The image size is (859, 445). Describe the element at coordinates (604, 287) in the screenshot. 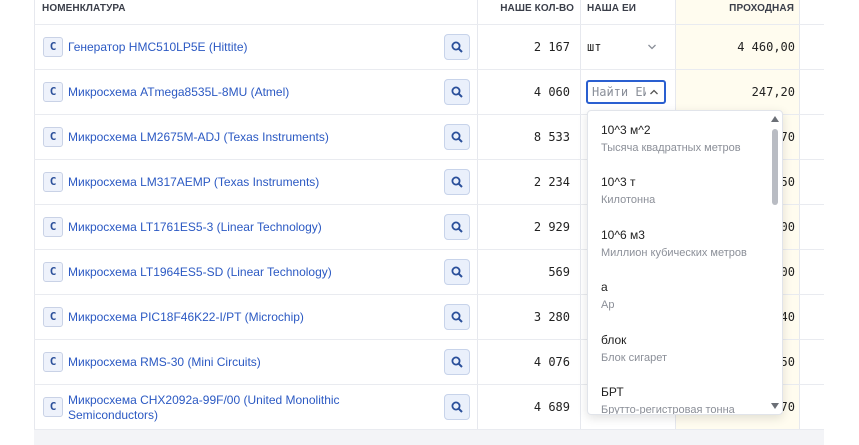

I see `option-code: а` at that location.